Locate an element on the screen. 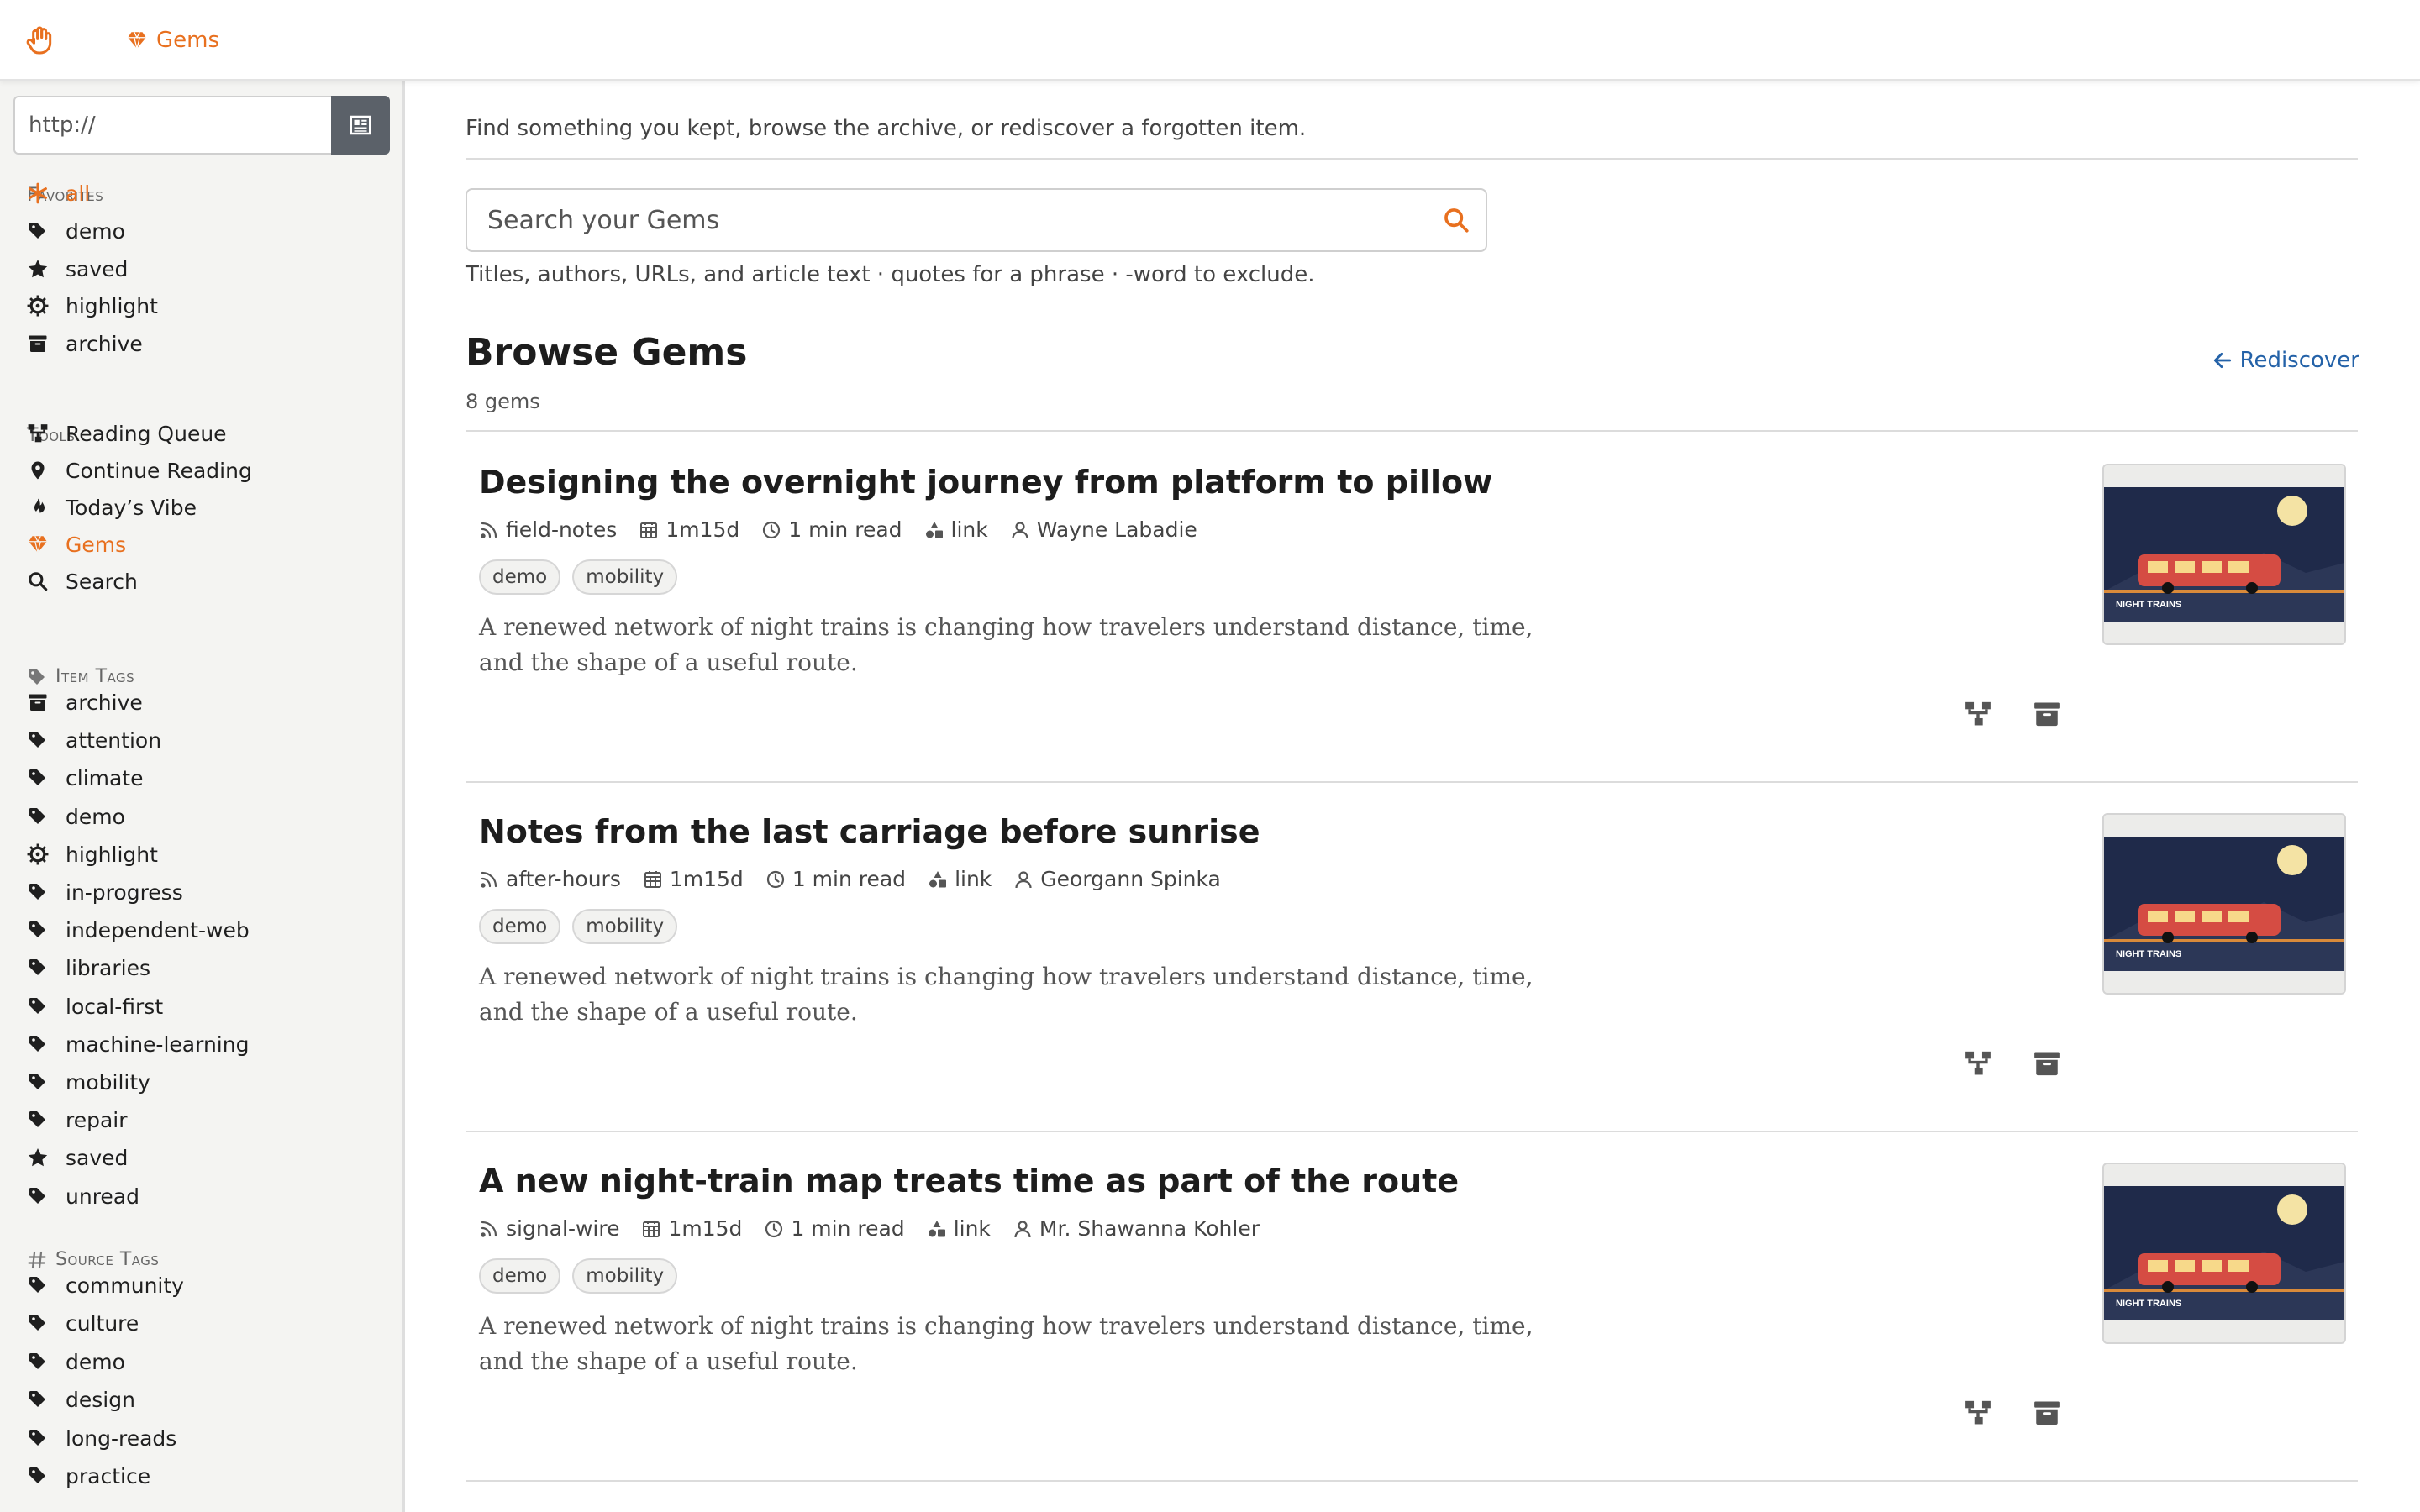 The height and width of the screenshot is (1512, 2420). sidebar-item-tools-reading-queue: Reading Queue is located at coordinates (127, 433).